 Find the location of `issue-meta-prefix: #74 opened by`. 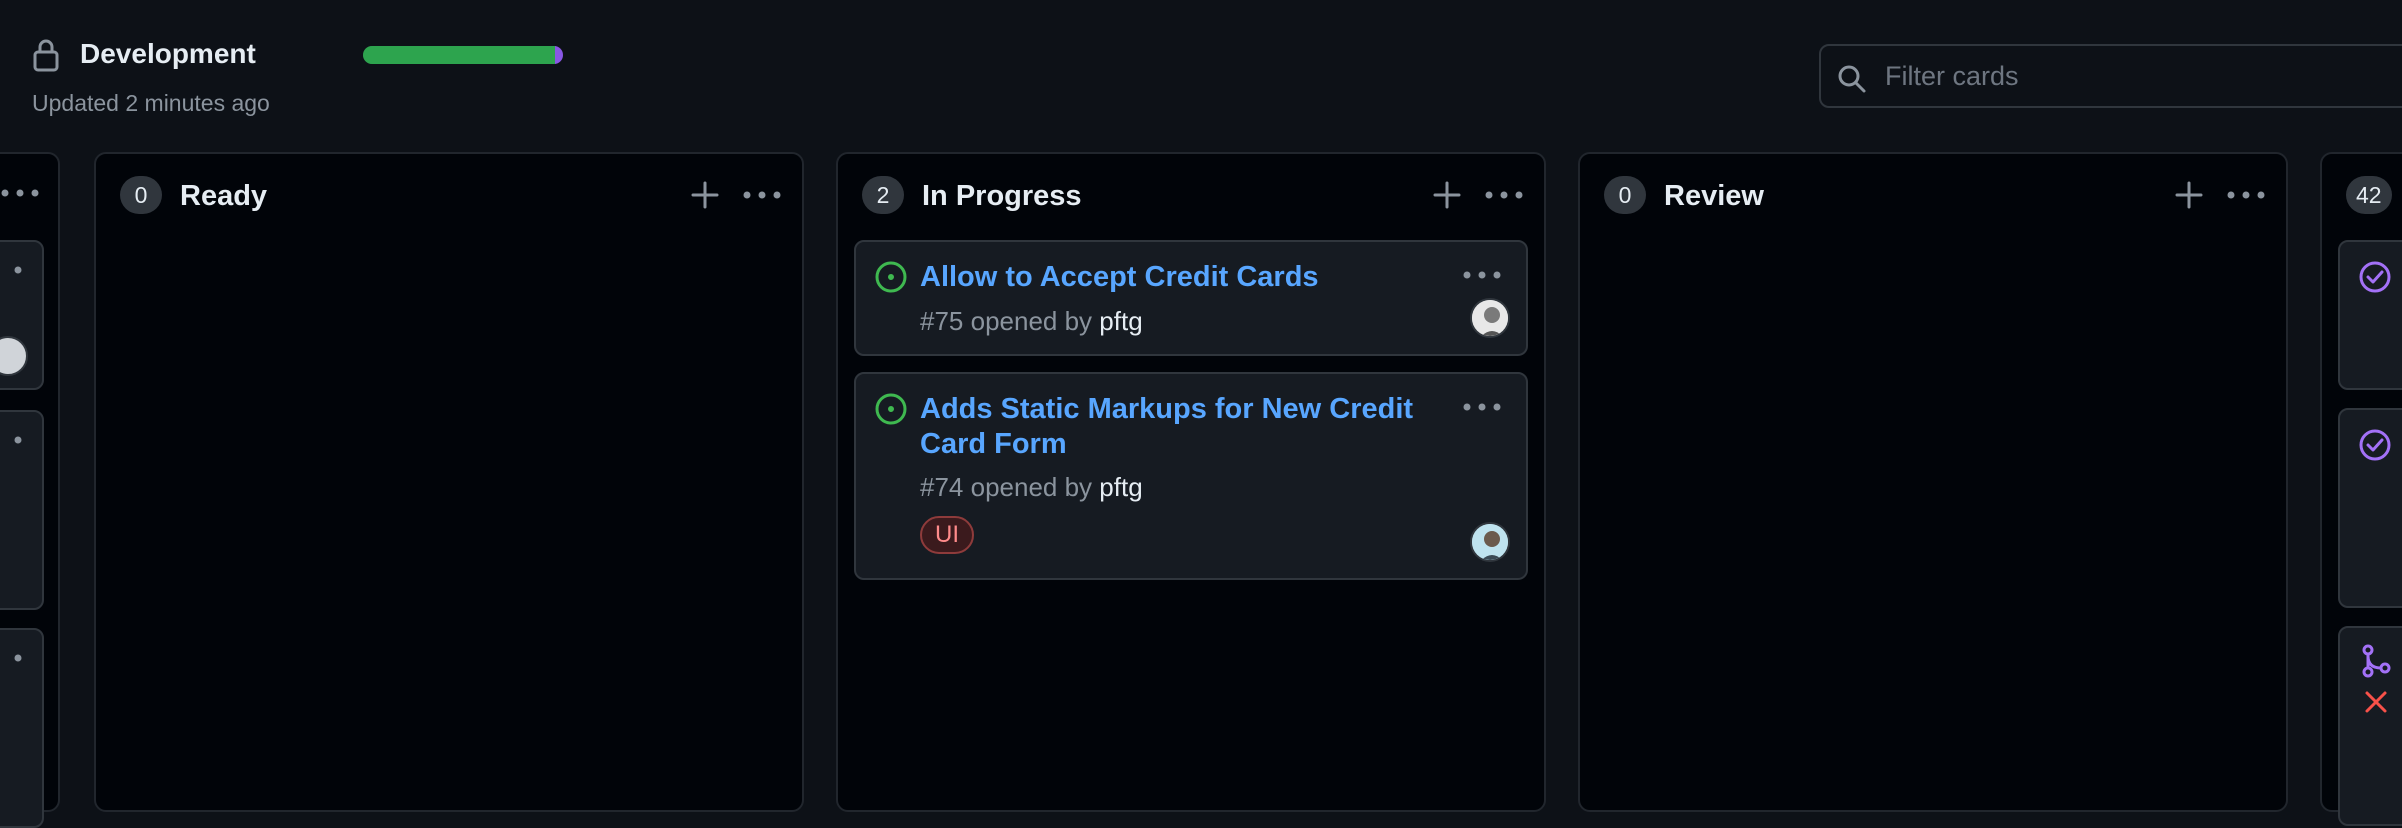

issue-meta-prefix: #74 opened by is located at coordinates (1010, 487).